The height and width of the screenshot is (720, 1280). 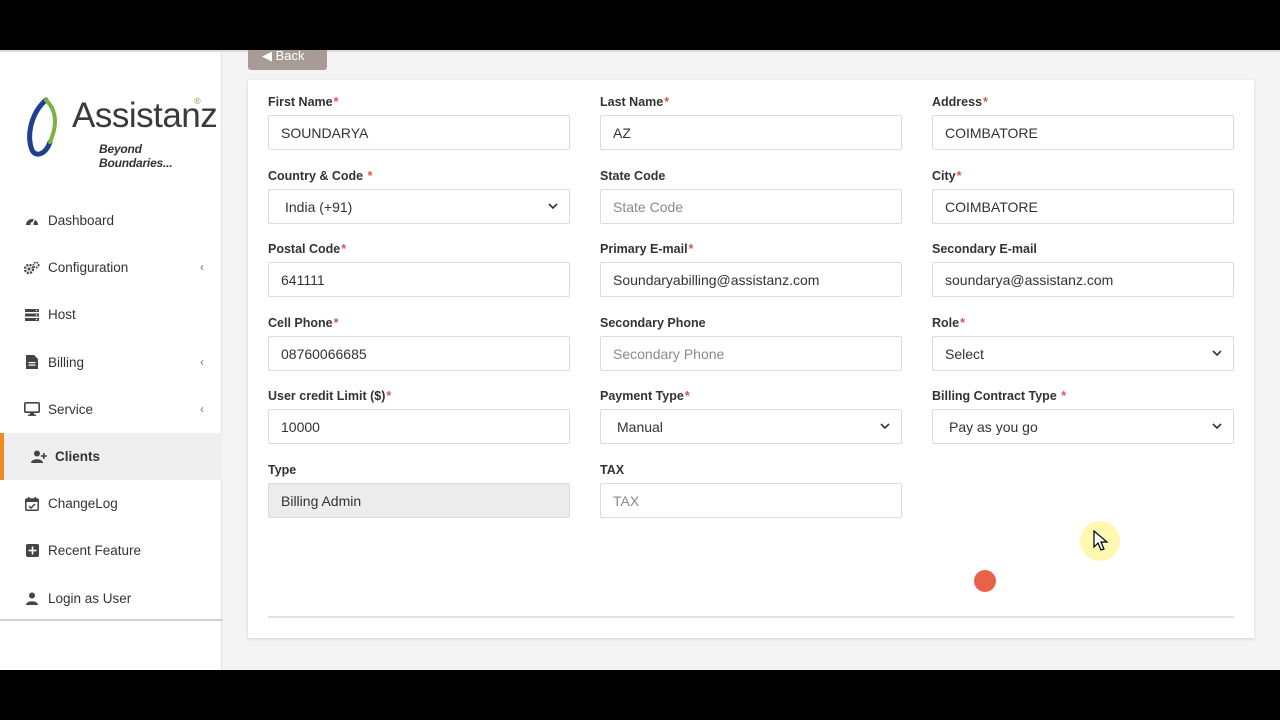 What do you see at coordinates (42, 127) in the screenshot?
I see `logo-mark-icon` at bounding box center [42, 127].